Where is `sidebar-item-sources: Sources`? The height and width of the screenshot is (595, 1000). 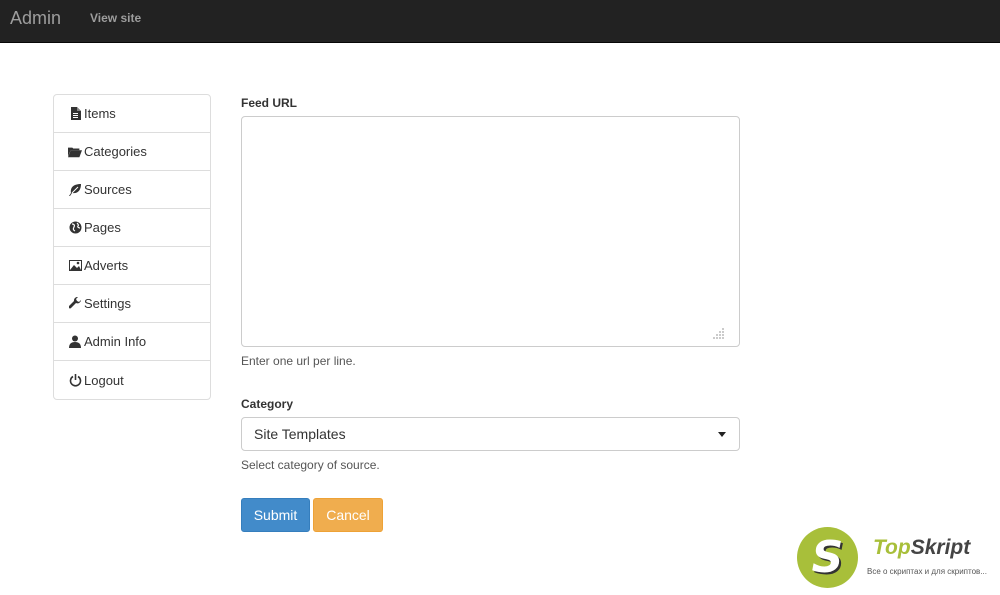 sidebar-item-sources: Sources is located at coordinates (132, 190).